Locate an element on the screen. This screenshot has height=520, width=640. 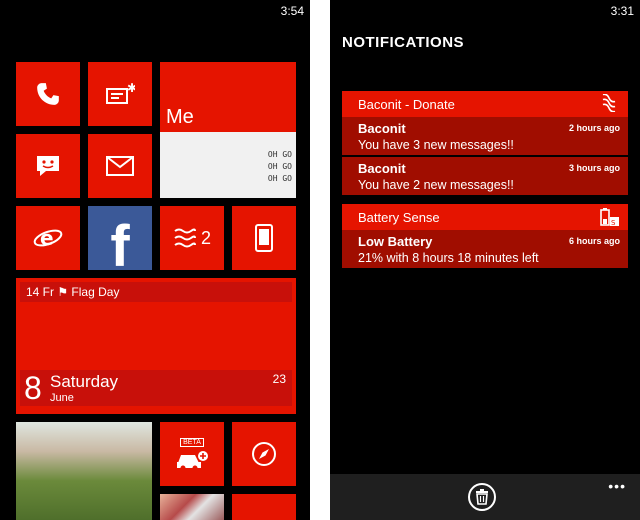
calendar-weekday: Saturday is located at coordinates (84, 381).